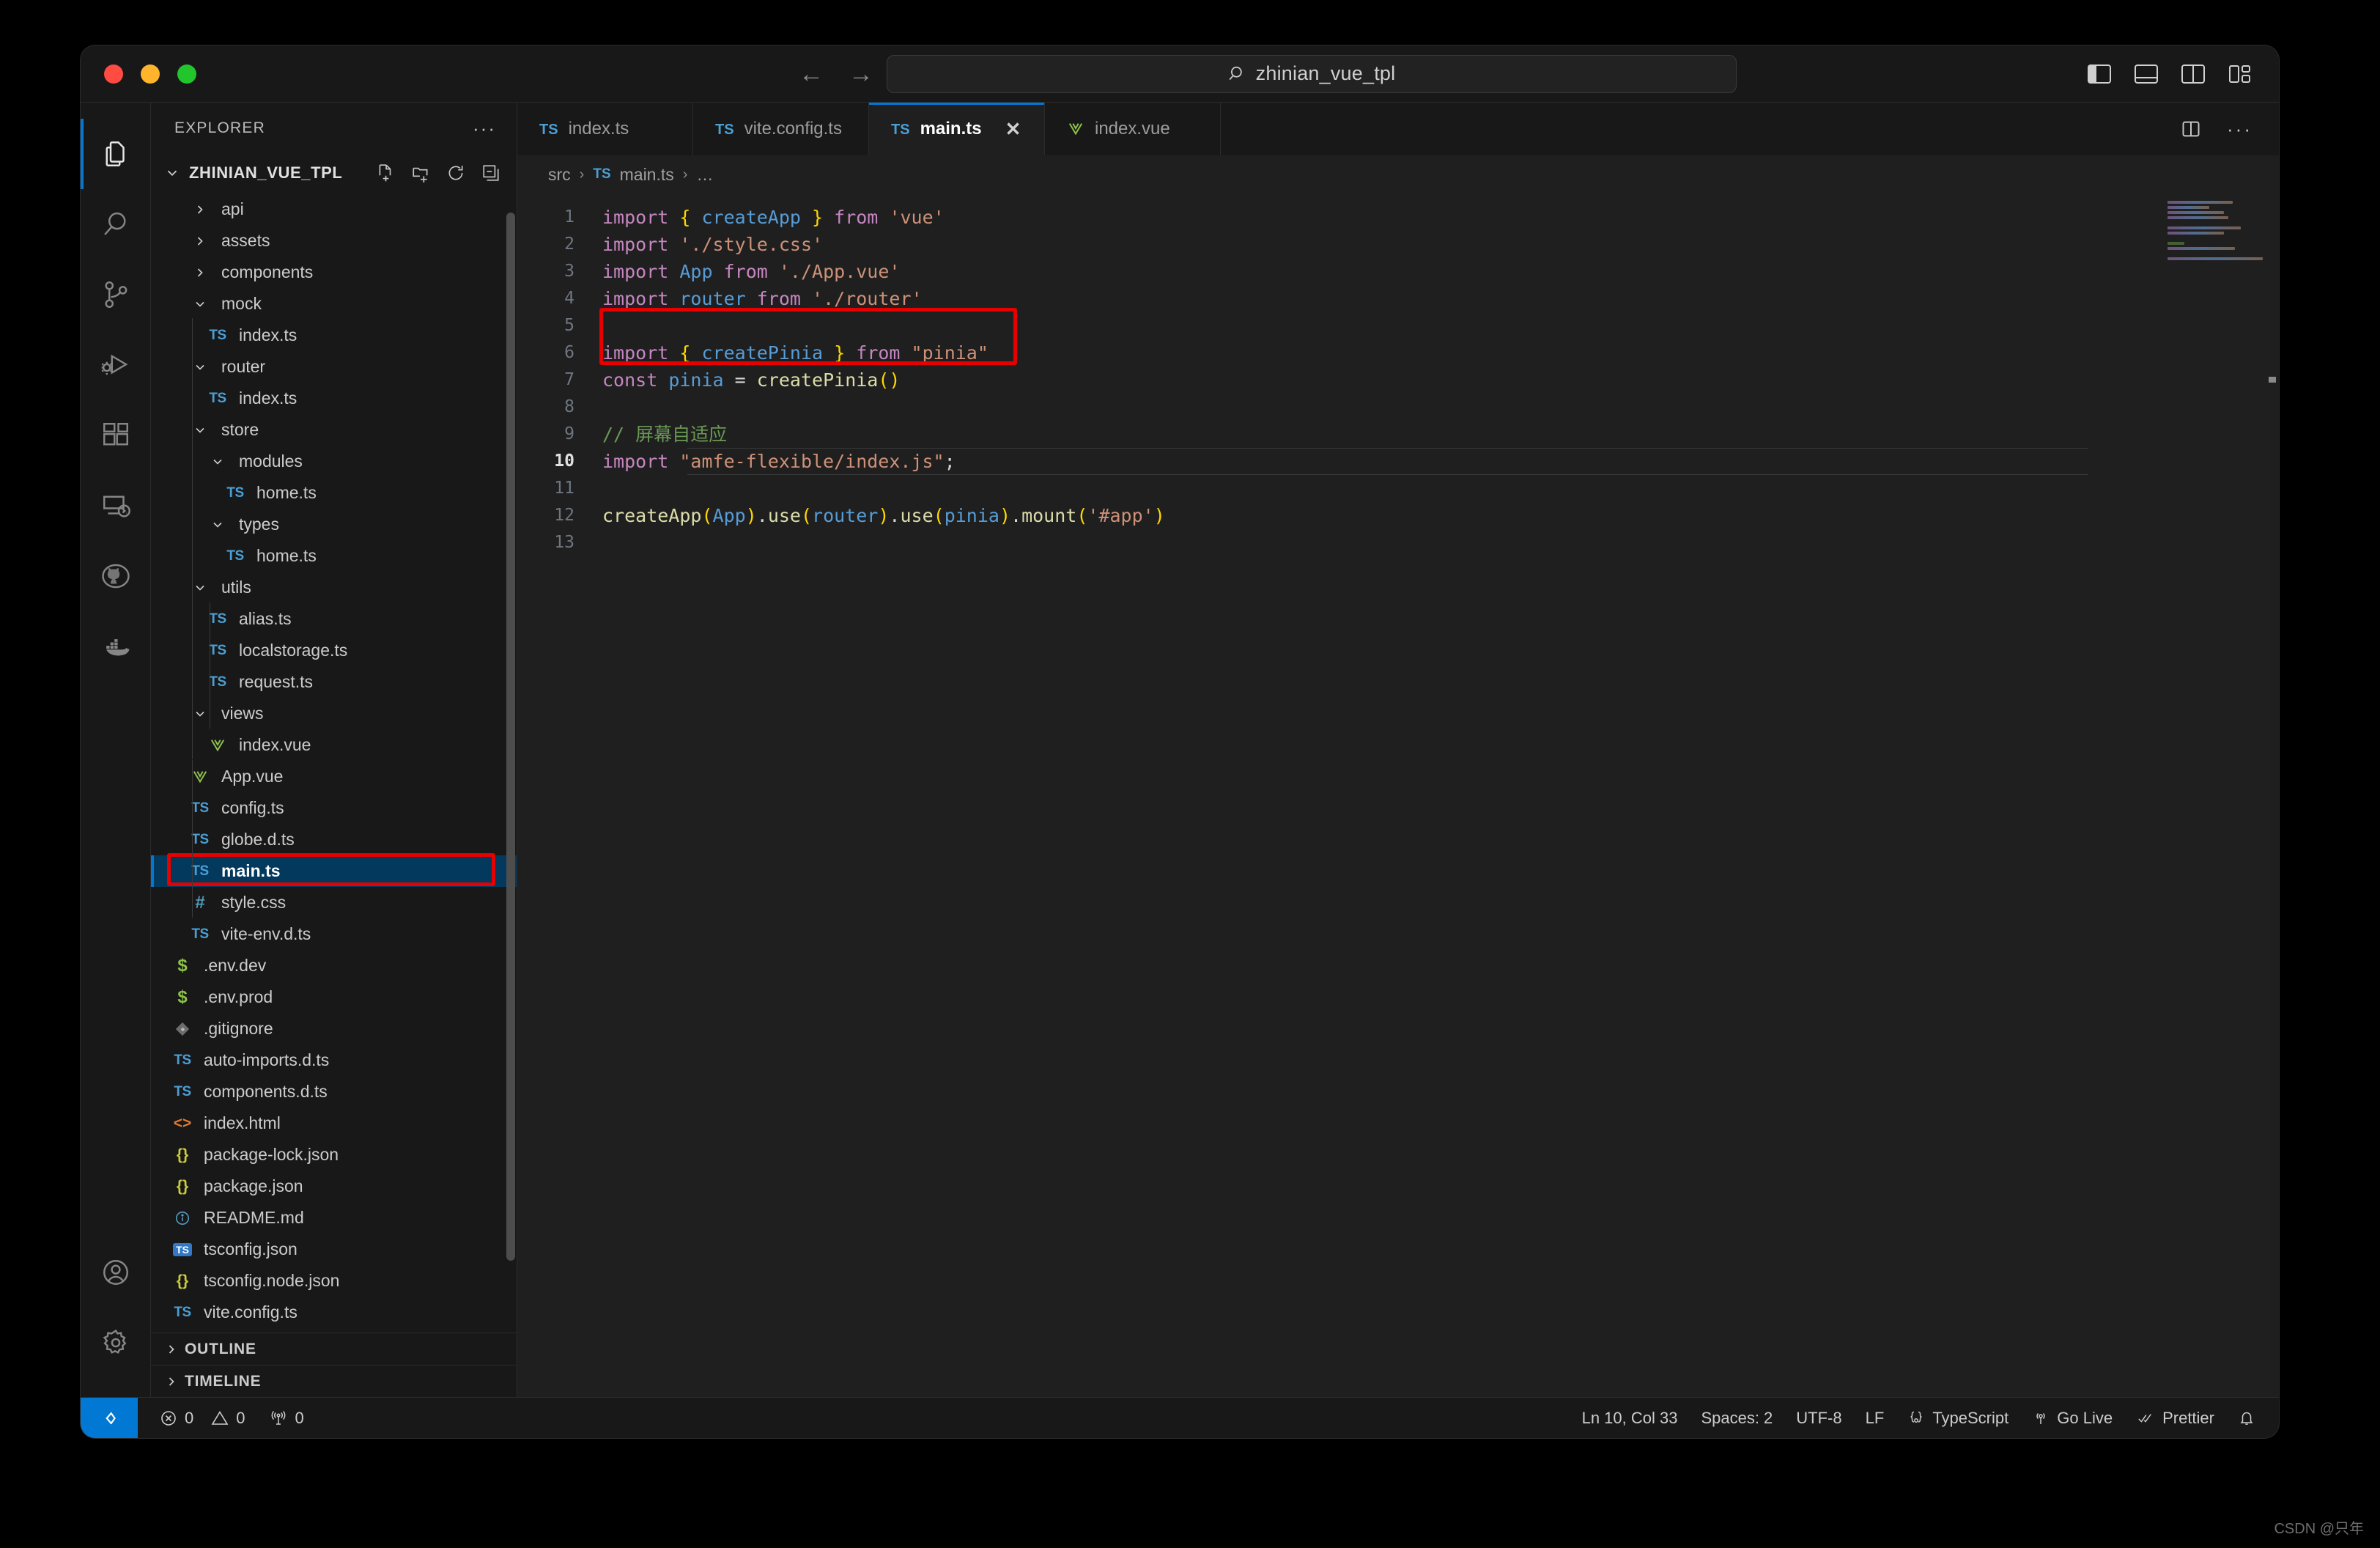 The width and height of the screenshot is (2380, 1548). Describe the element at coordinates (334, 524) in the screenshot. I see `tree-folder-types: types` at that location.